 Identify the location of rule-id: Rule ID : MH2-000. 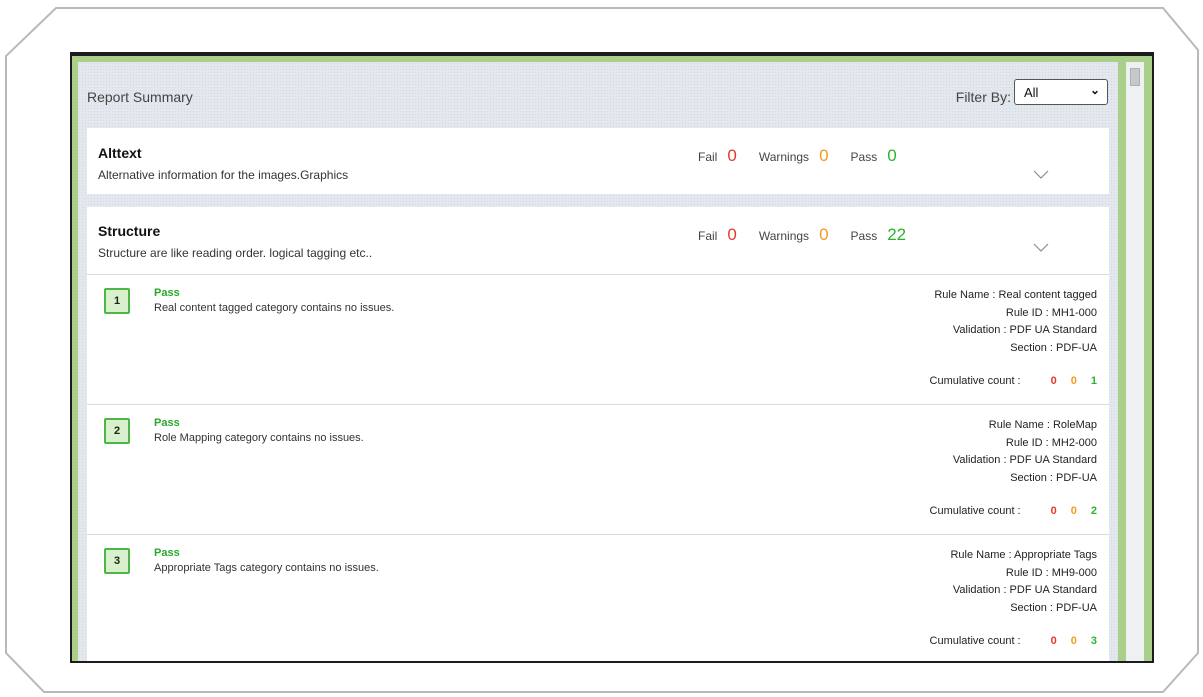
(1051, 442).